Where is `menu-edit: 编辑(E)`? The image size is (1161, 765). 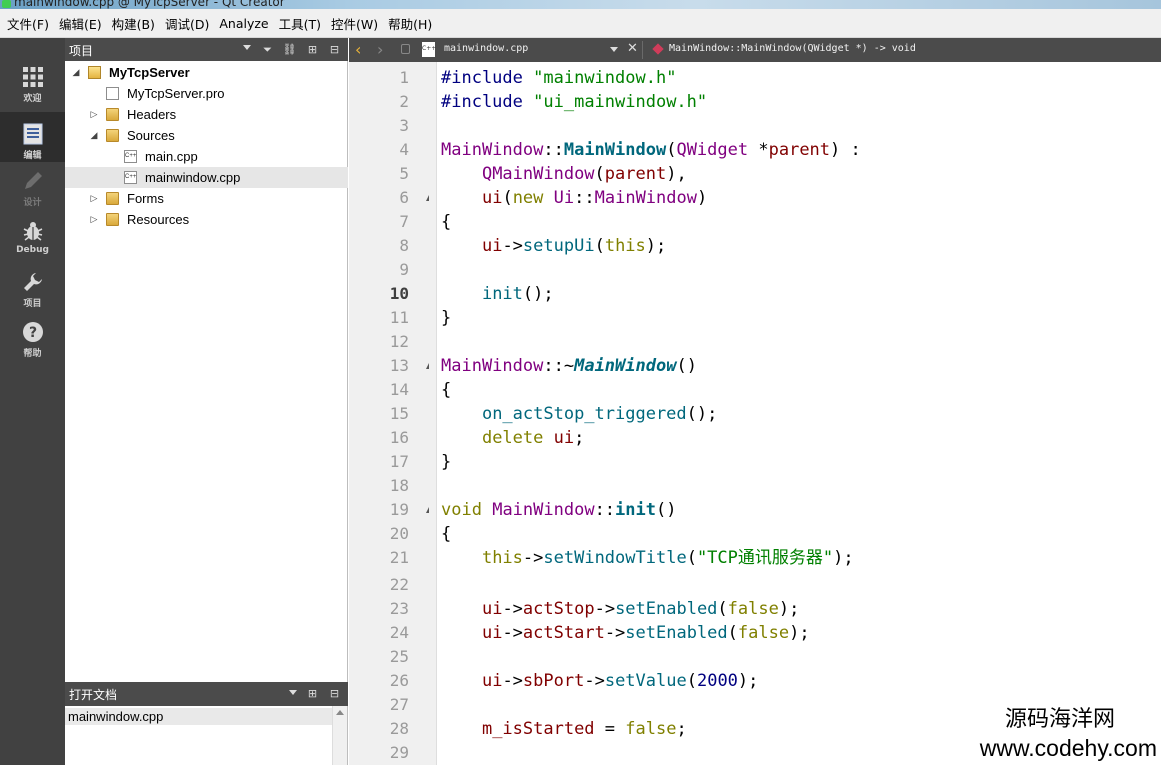
menu-edit: 编辑(E) is located at coordinates (80, 23).